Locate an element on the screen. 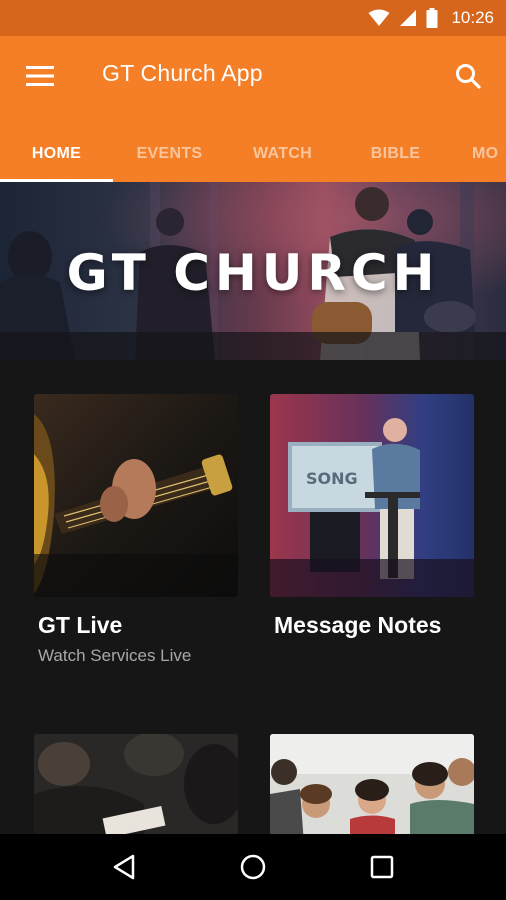  back-button is located at coordinates (124, 867).